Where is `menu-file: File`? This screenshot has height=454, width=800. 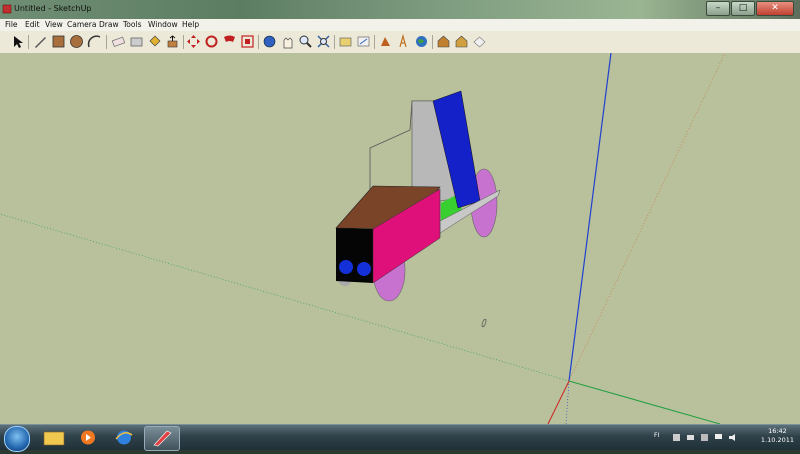
menu-file: File is located at coordinates (11, 24).